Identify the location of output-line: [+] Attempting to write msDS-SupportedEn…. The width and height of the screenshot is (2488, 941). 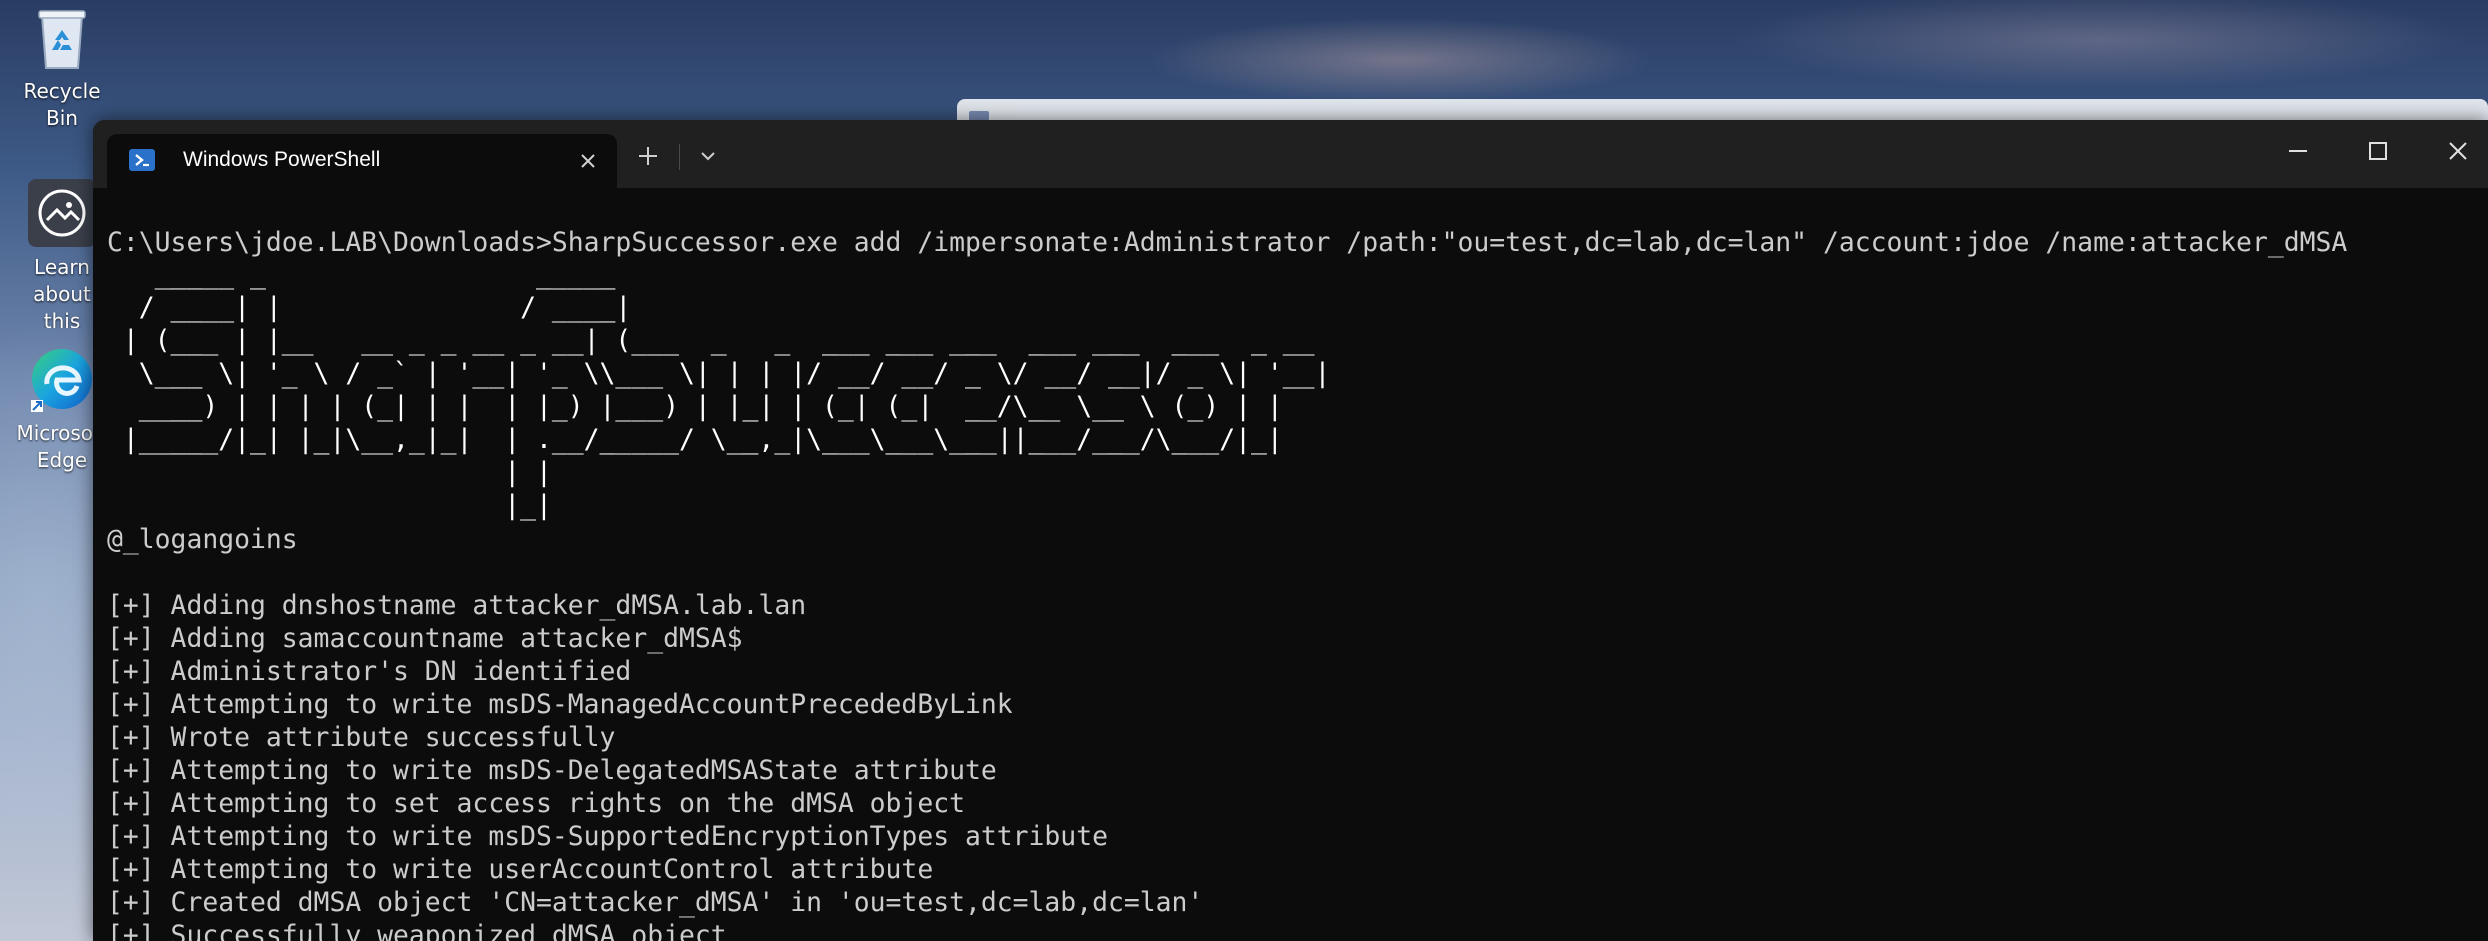
(607, 836).